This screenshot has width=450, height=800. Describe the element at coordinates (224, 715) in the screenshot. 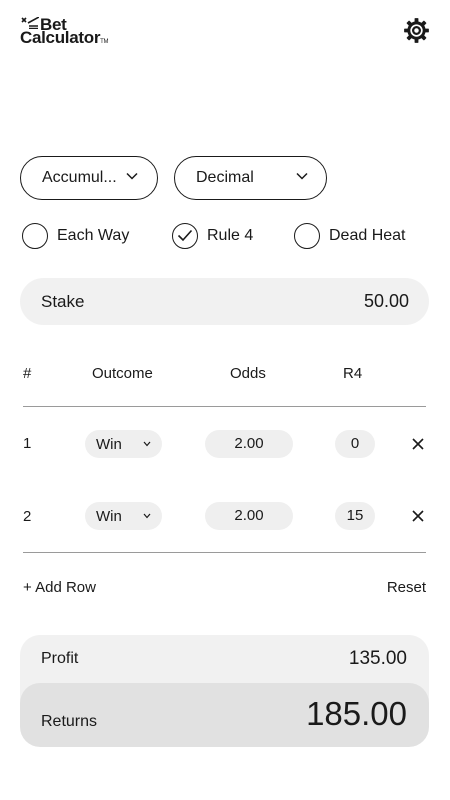

I see `returns-panel: Returns 185.00` at that location.